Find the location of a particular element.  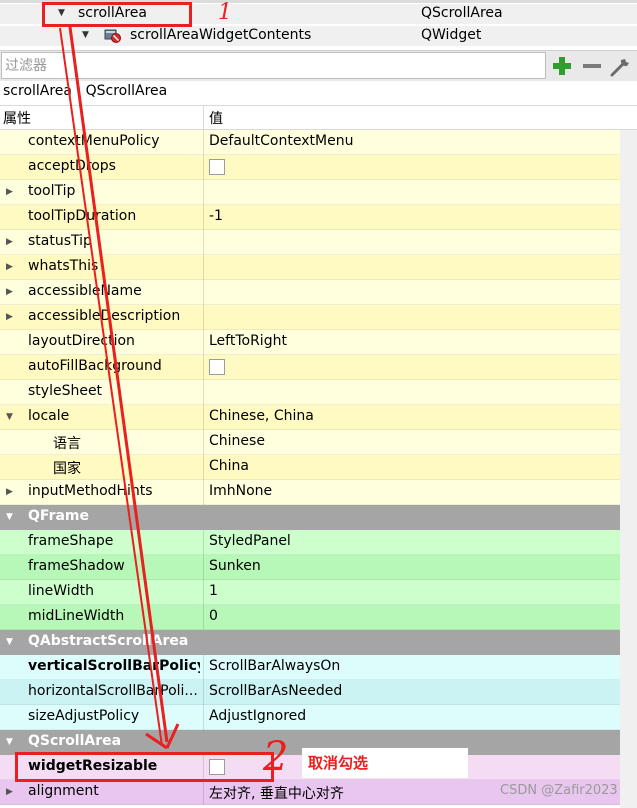

annotation-note: 取消勾选 is located at coordinates (338, 763).